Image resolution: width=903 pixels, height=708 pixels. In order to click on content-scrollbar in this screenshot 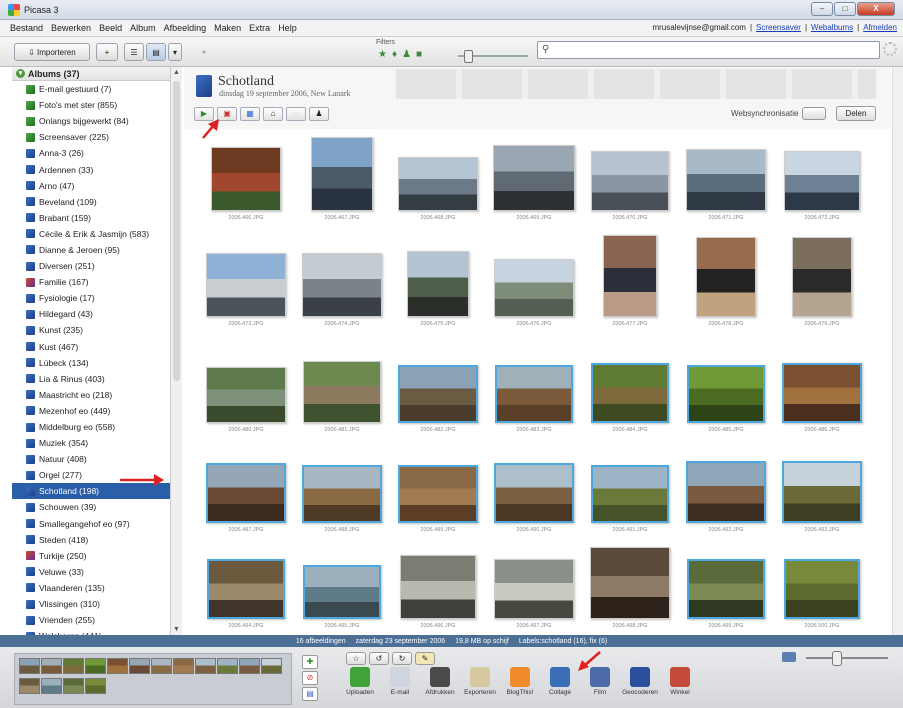, I will do `click(897, 351)`.